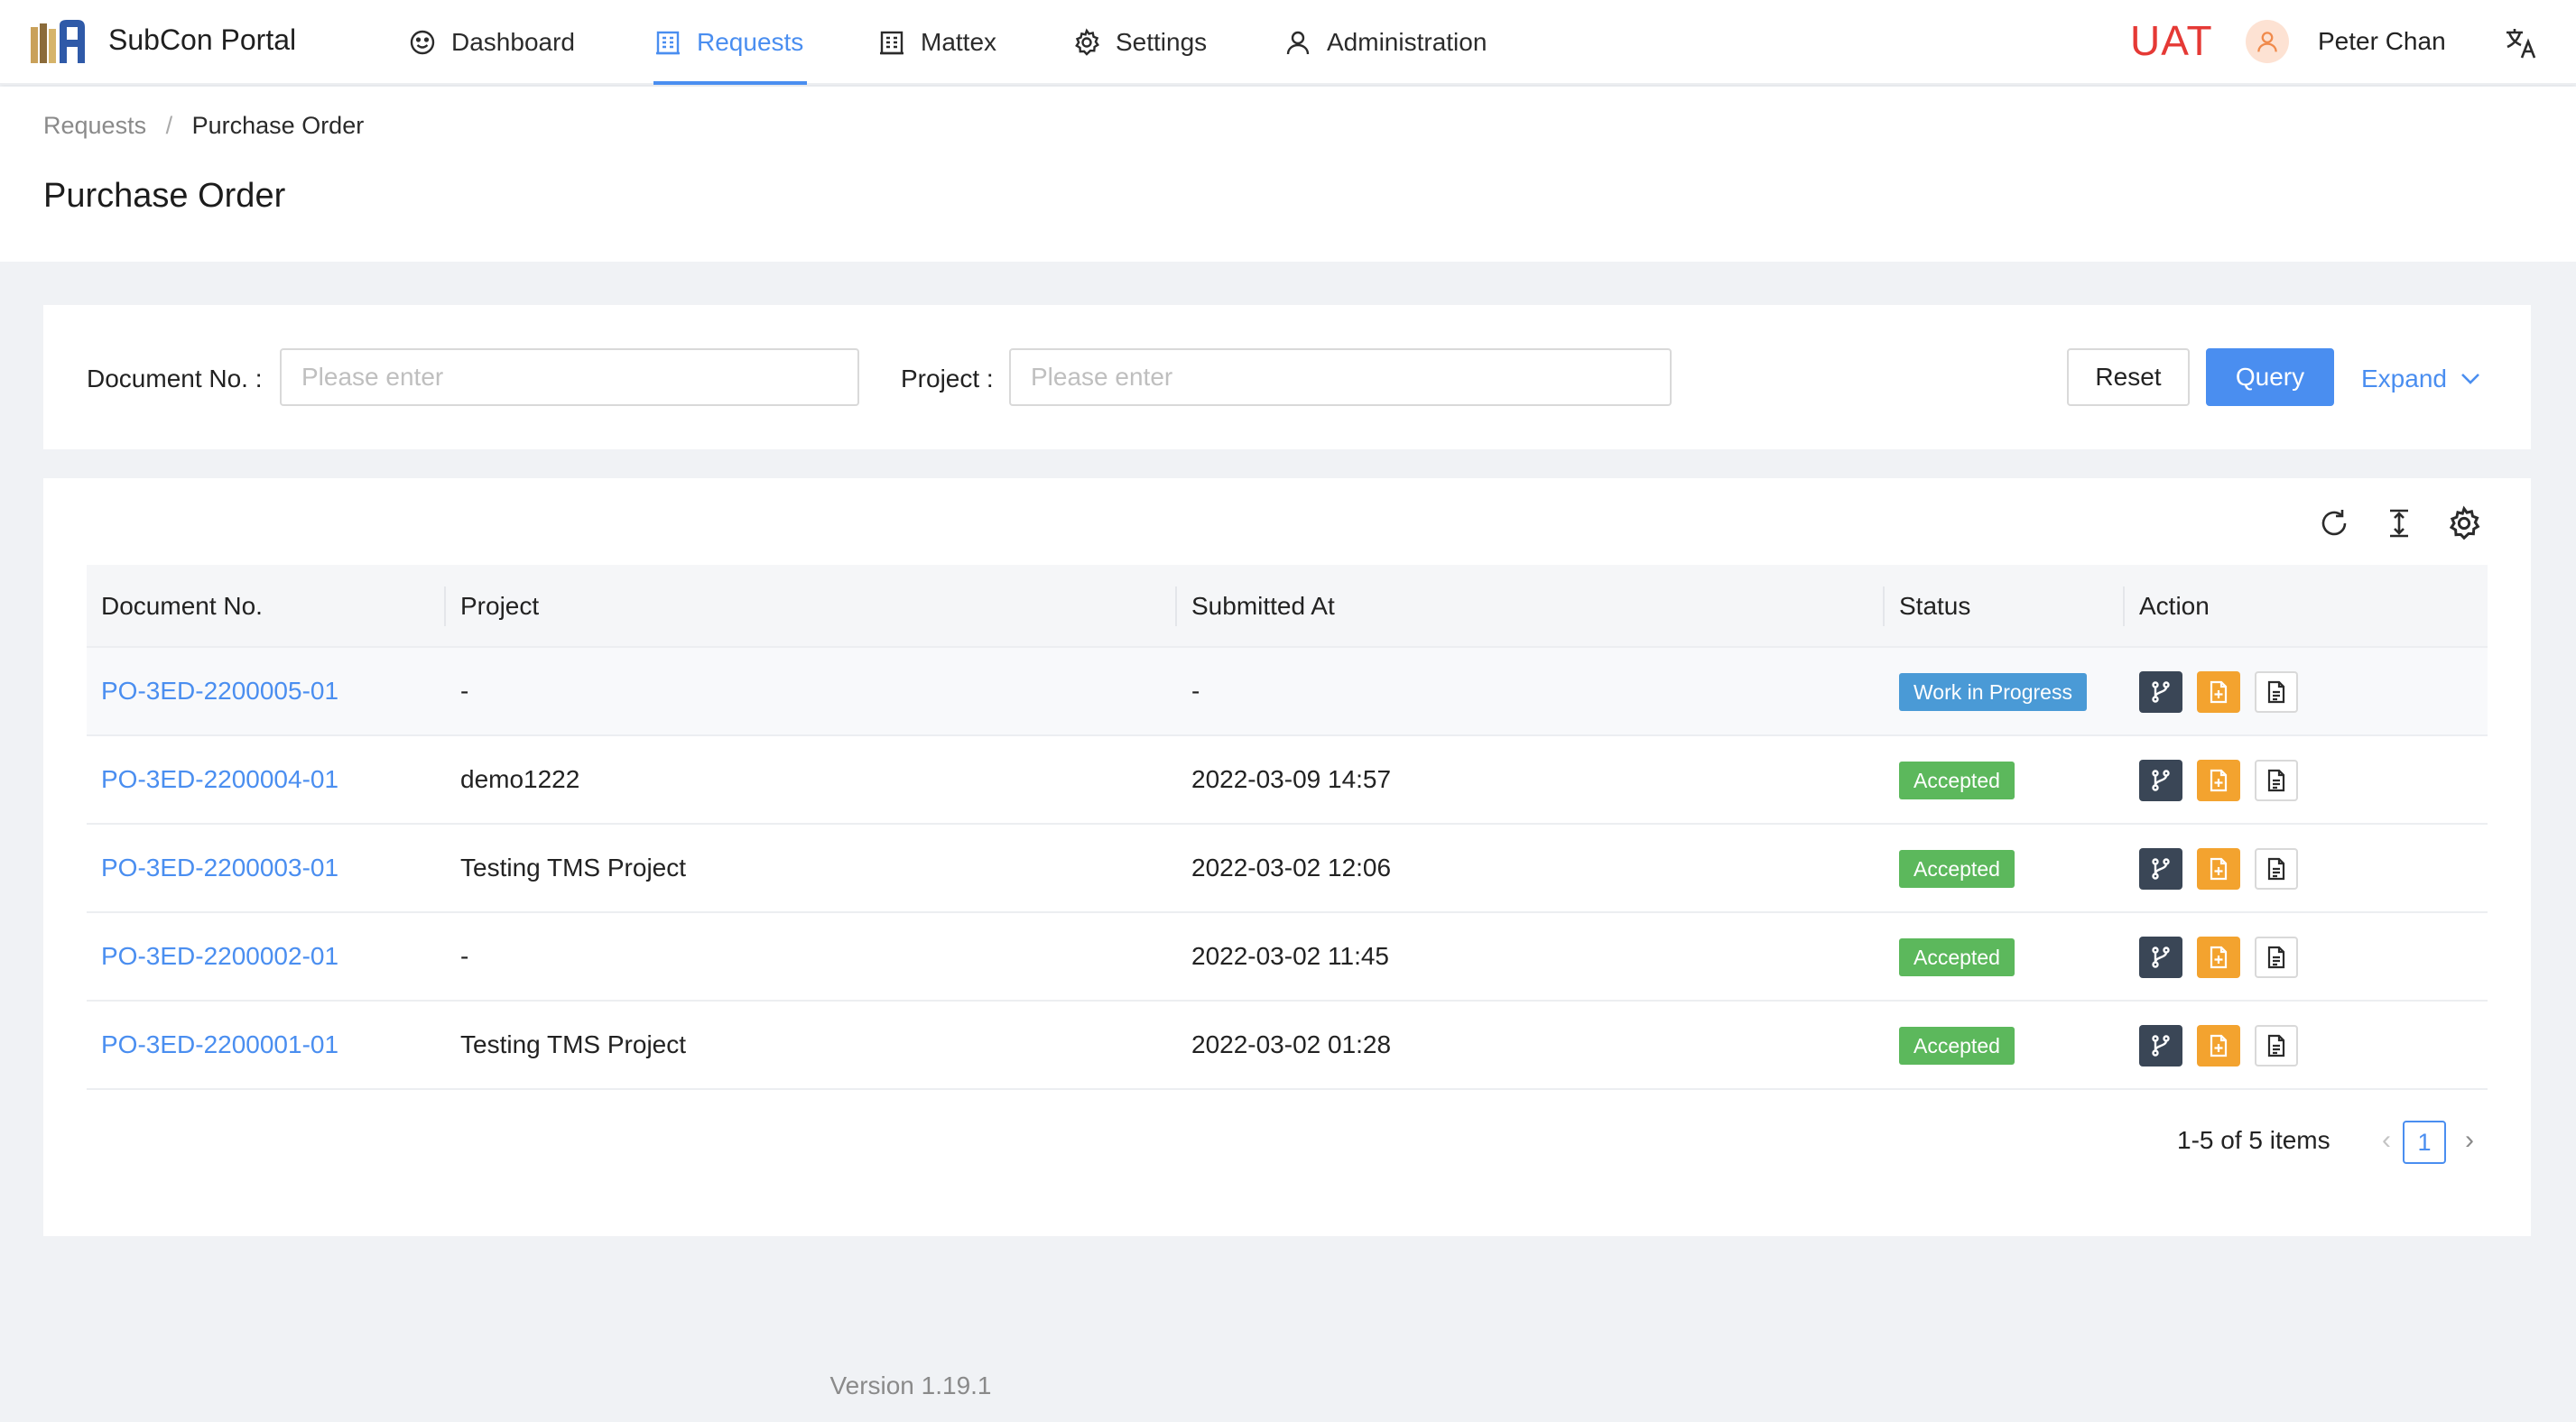 The width and height of the screenshot is (2576, 1422). Describe the element at coordinates (164, 196) in the screenshot. I see `page-title: Purchase Order` at that location.